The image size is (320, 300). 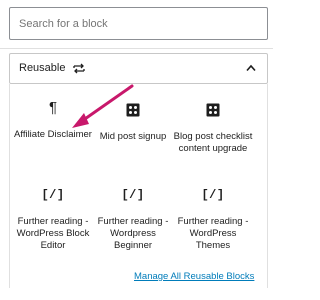 What do you see at coordinates (53, 134) in the screenshot?
I see `block-label: Affiliate Disclaimer` at bounding box center [53, 134].